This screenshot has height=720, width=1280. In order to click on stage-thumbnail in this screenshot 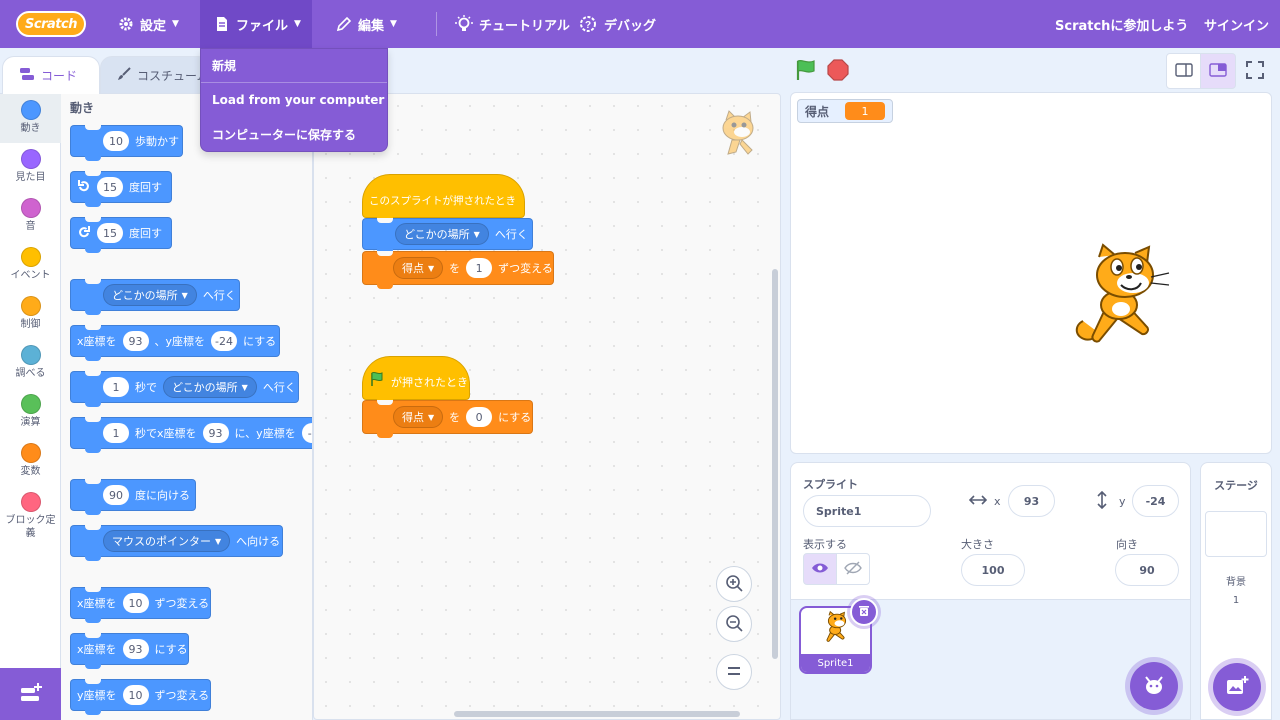, I will do `click(1236, 534)`.